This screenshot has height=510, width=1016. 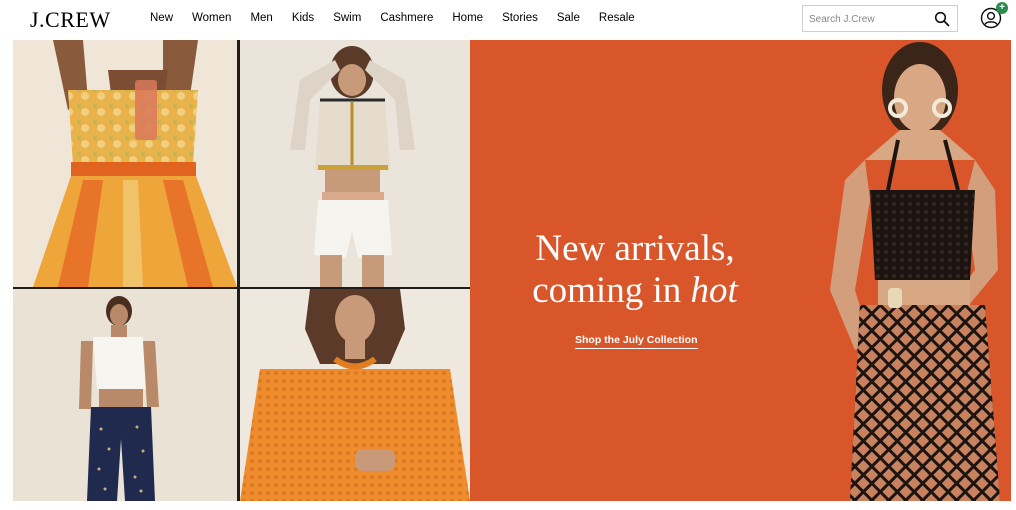 I want to click on nav-item-stories: Stories, so click(x=520, y=18).